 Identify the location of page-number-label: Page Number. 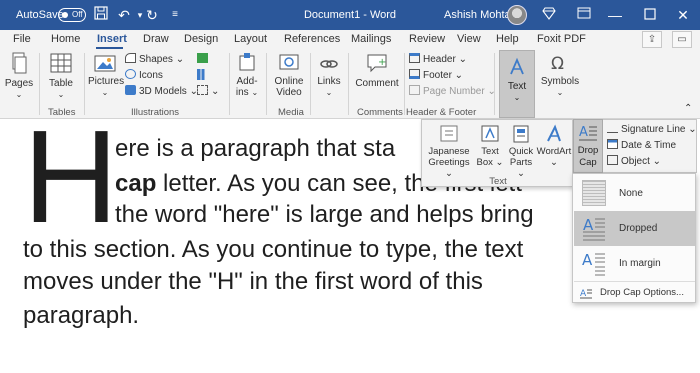
(454, 91).